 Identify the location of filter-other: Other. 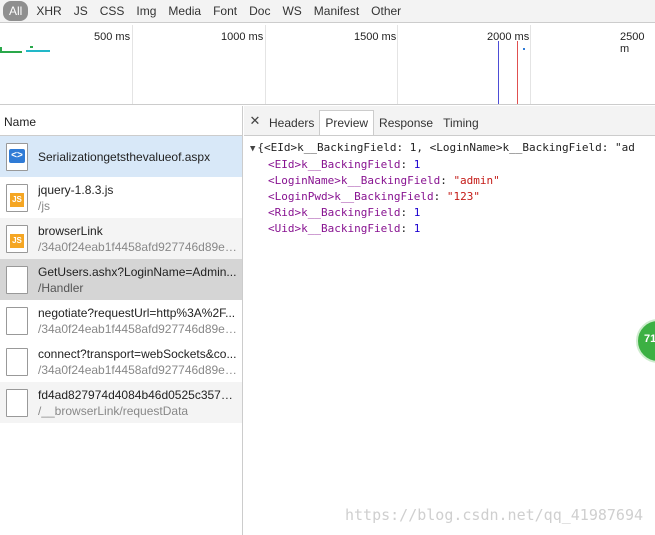
(386, 11).